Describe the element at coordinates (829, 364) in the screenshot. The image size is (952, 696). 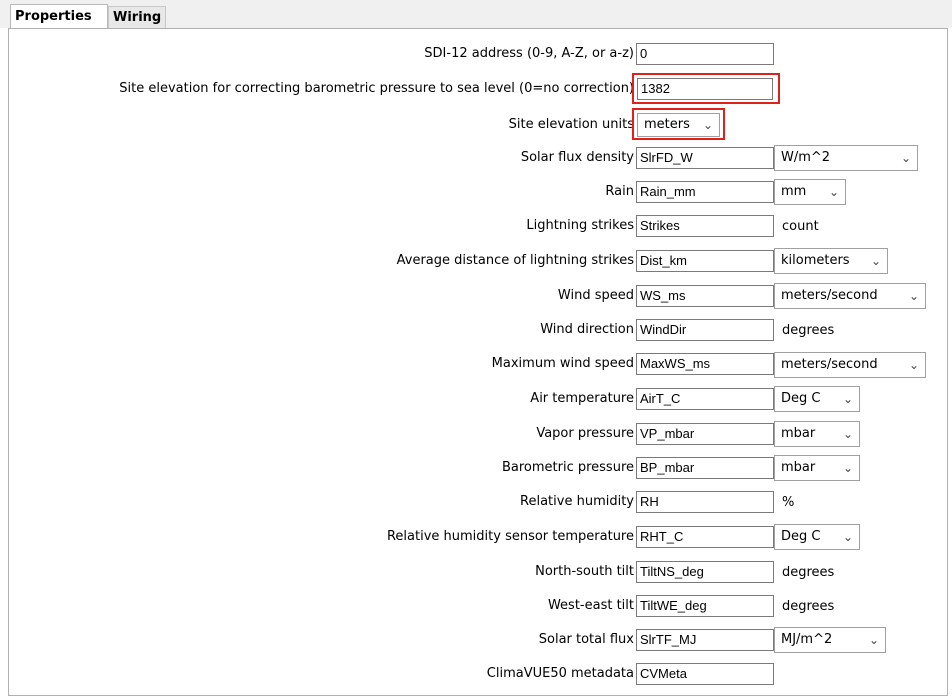
I see `max-wind-speed-unit: meters/second` at that location.